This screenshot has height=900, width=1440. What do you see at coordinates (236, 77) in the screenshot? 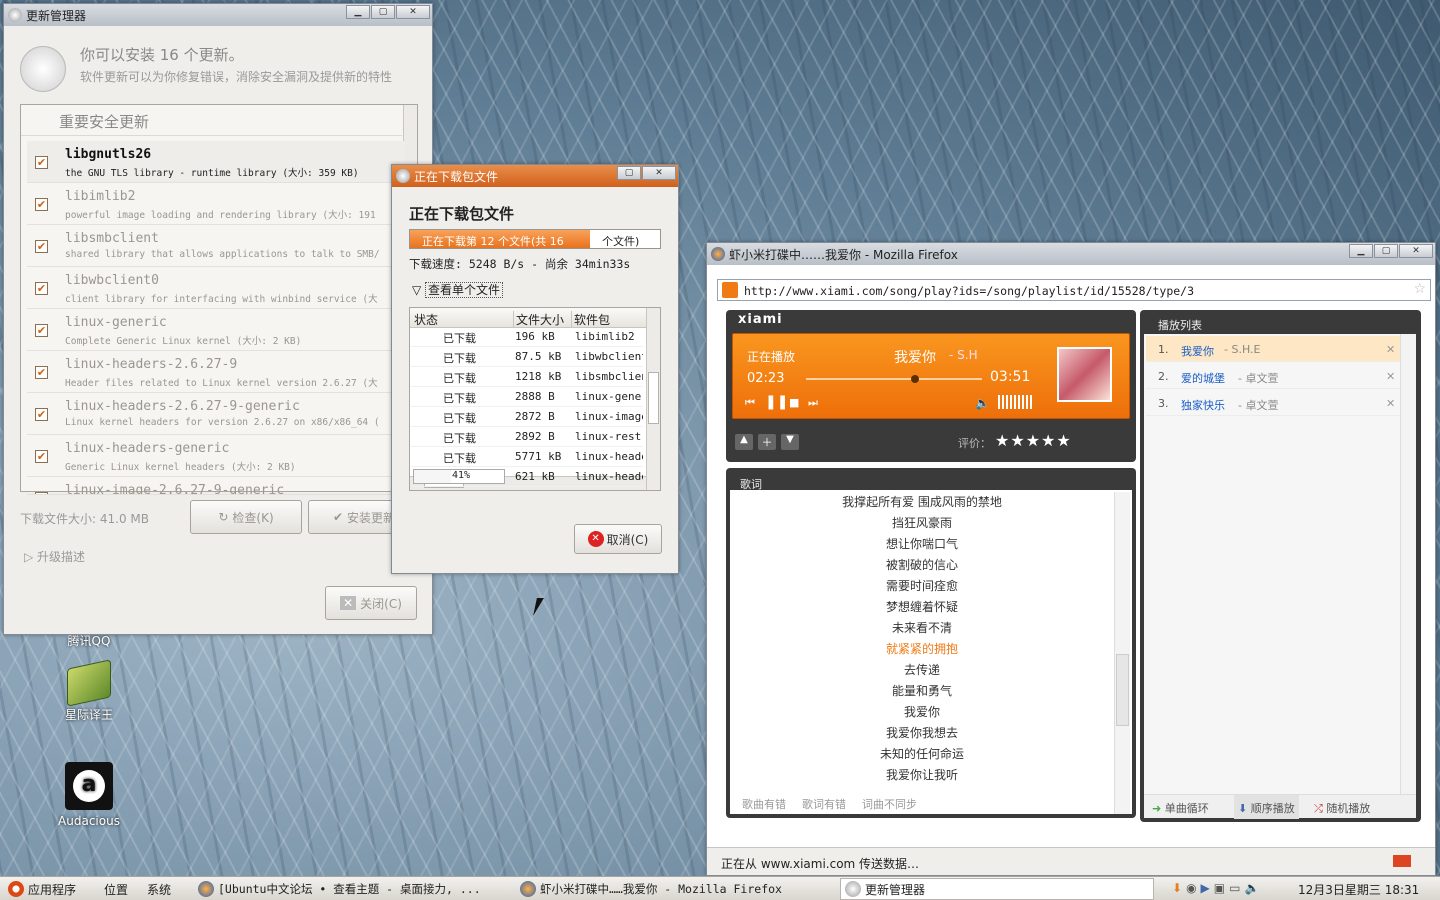
I see `update-subheading: 软件更新可以为你修复错误，消除安全漏洞及提供新的特性` at bounding box center [236, 77].